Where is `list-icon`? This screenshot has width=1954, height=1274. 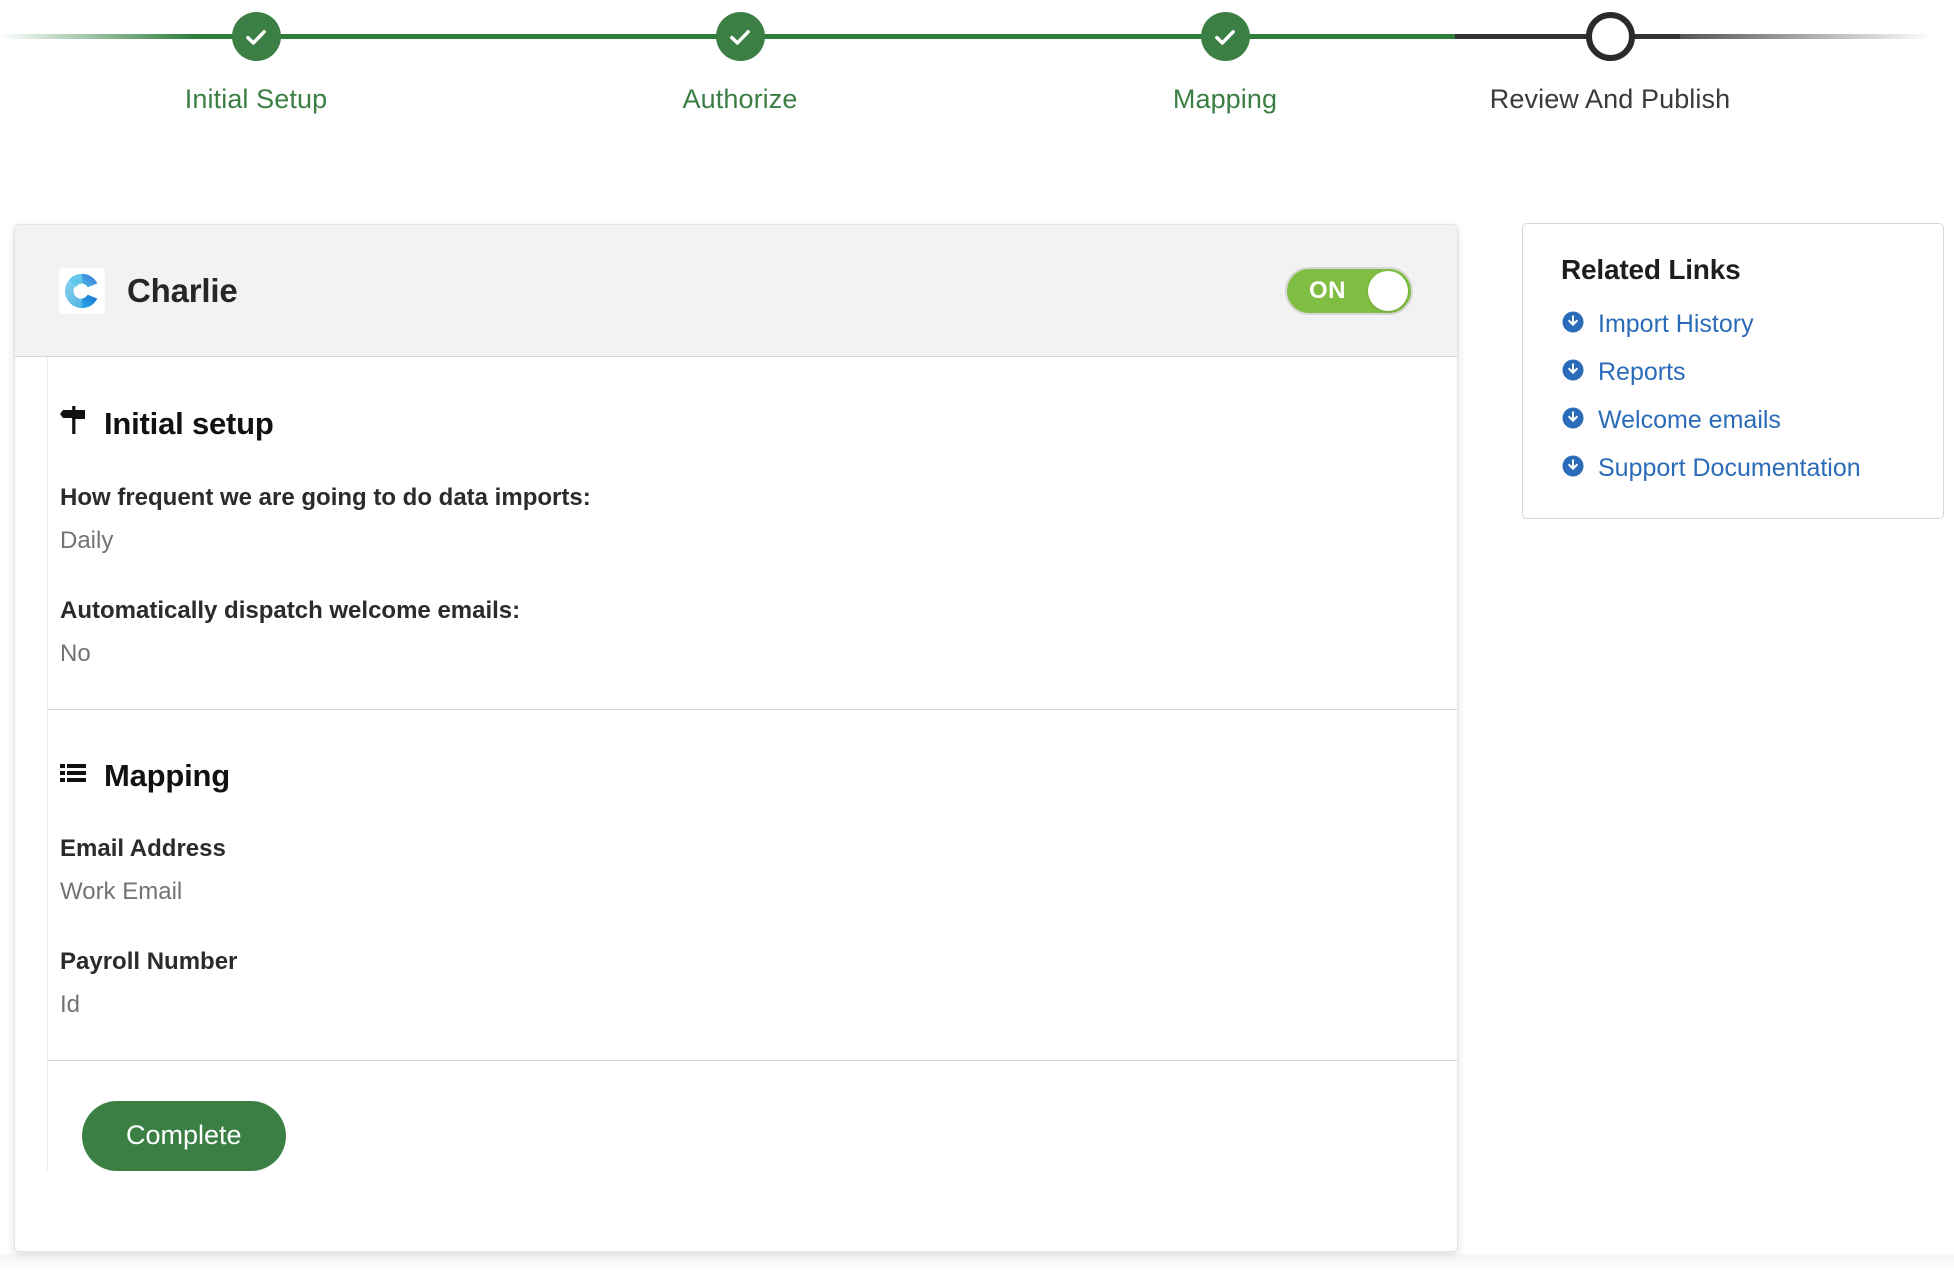 list-icon is located at coordinates (74, 776).